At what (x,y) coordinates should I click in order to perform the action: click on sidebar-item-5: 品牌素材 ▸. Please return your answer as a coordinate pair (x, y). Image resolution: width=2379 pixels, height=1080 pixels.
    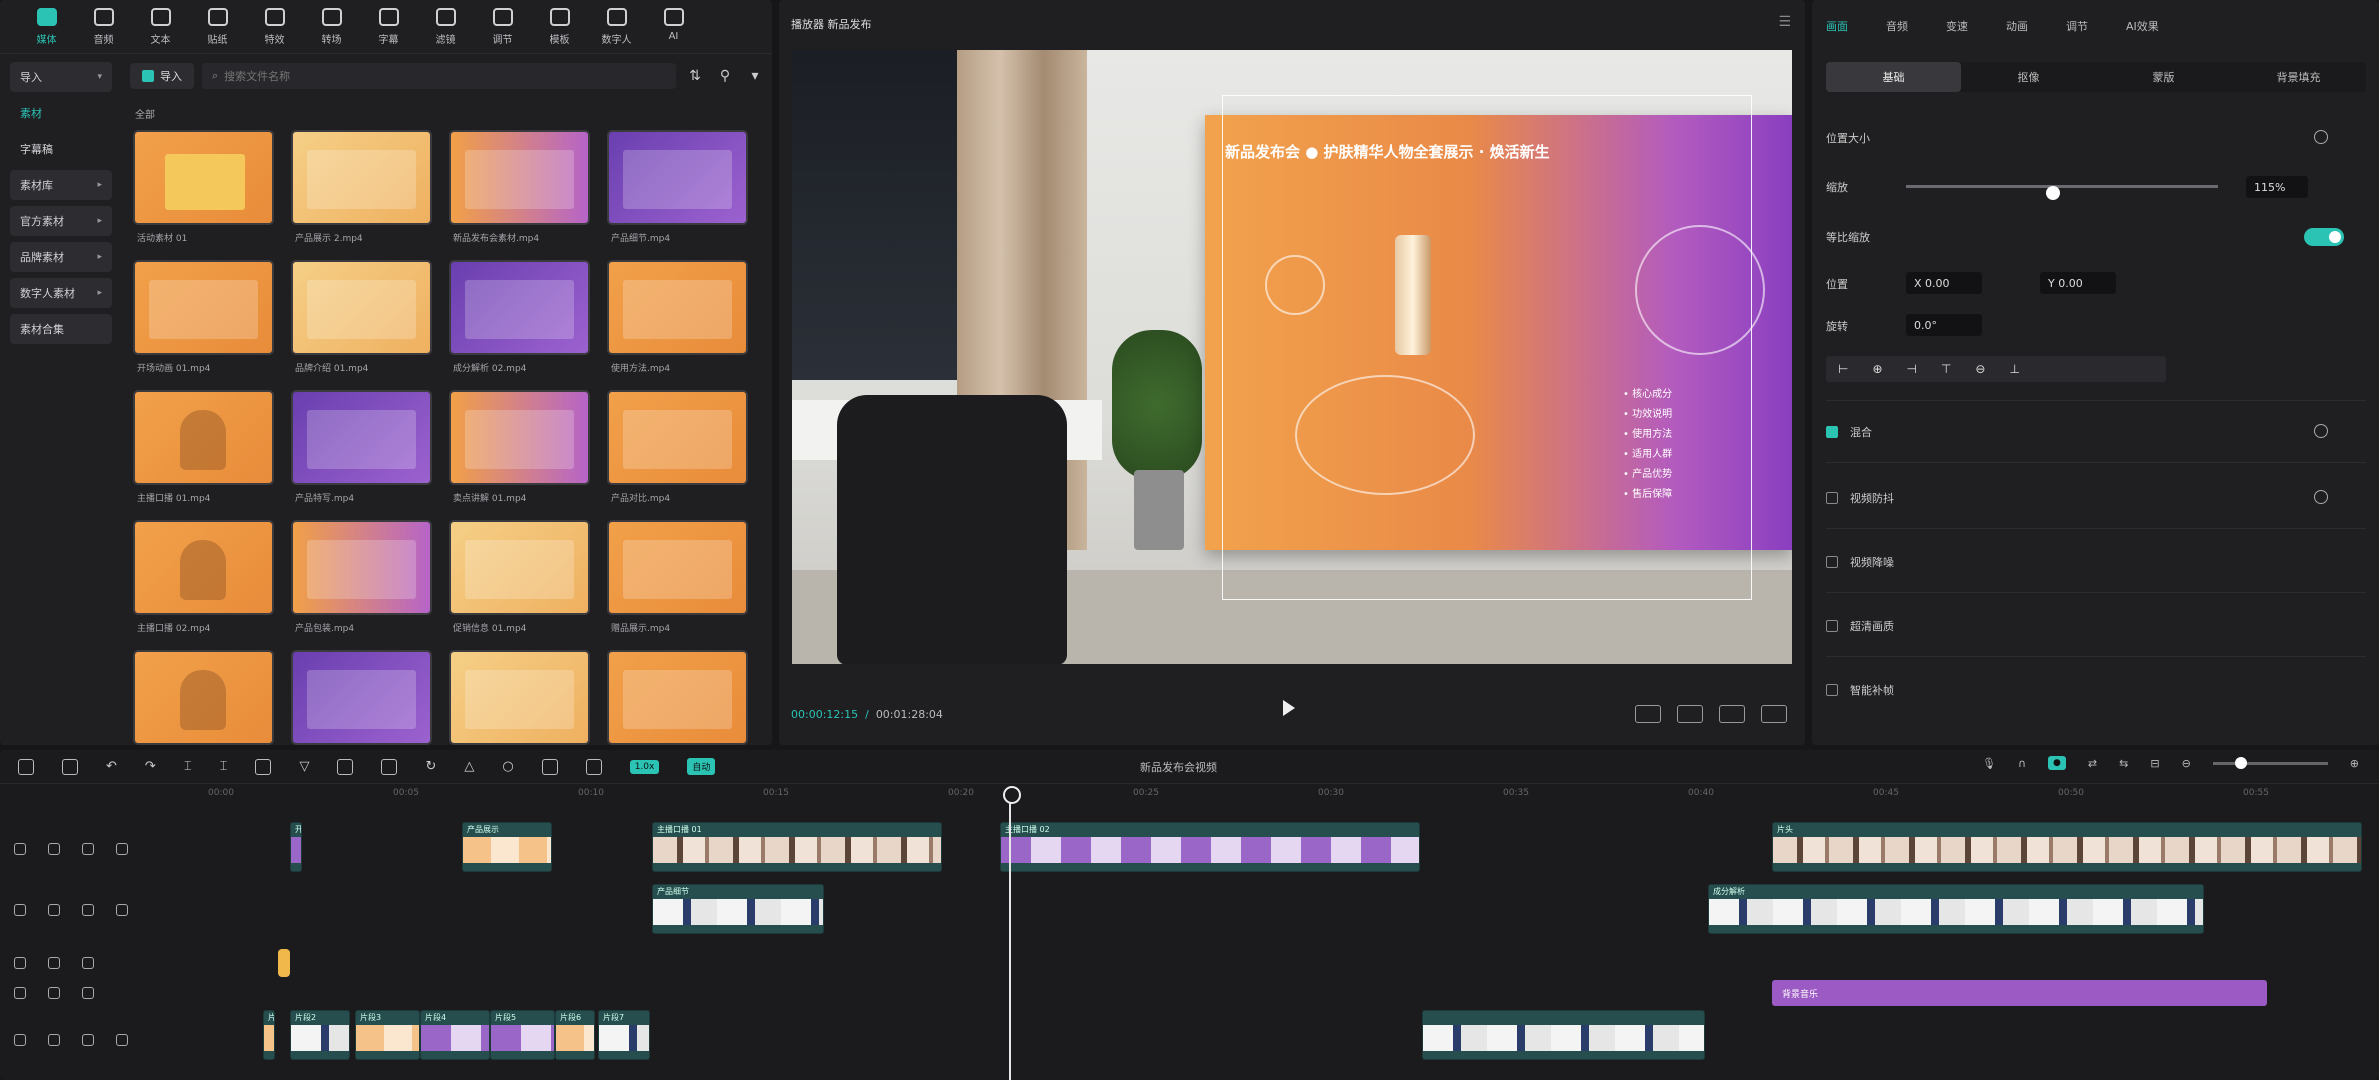
    Looking at the image, I should click on (61, 257).